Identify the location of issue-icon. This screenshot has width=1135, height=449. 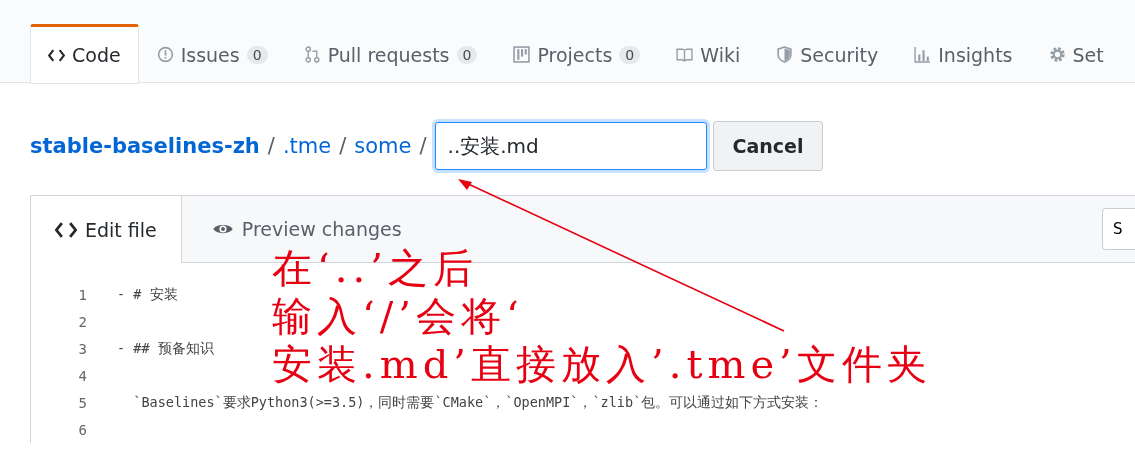
(165, 54).